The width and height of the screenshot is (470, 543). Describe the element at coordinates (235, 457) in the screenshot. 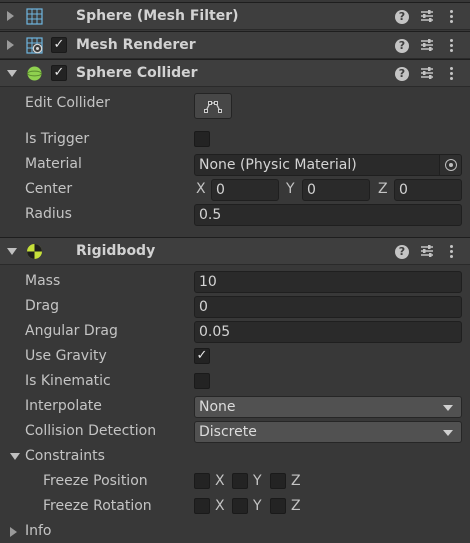

I see `constraints-row: Constraints` at that location.